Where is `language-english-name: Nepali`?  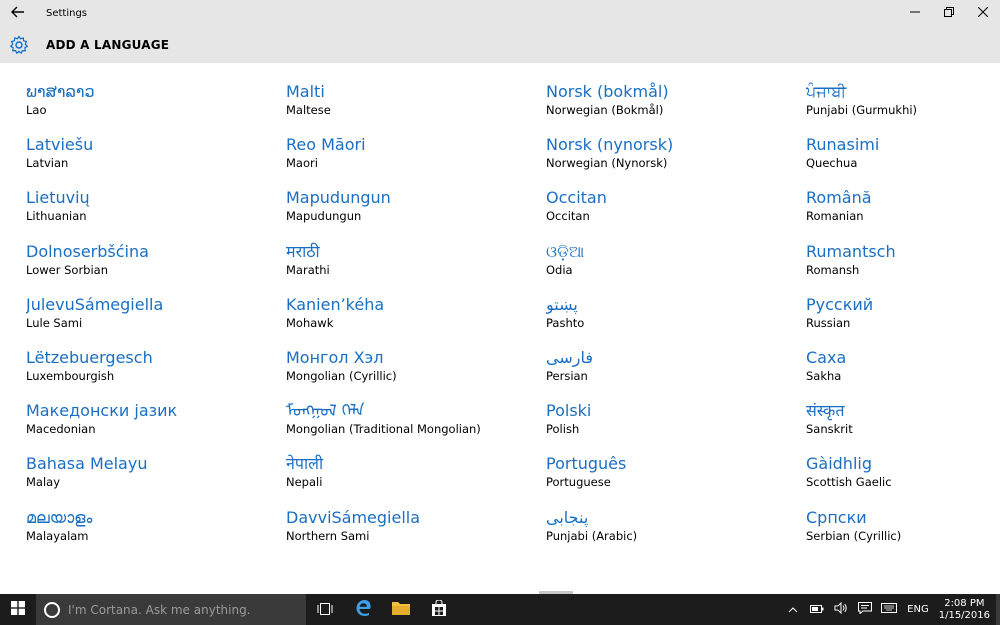
language-english-name: Nepali is located at coordinates (304, 482).